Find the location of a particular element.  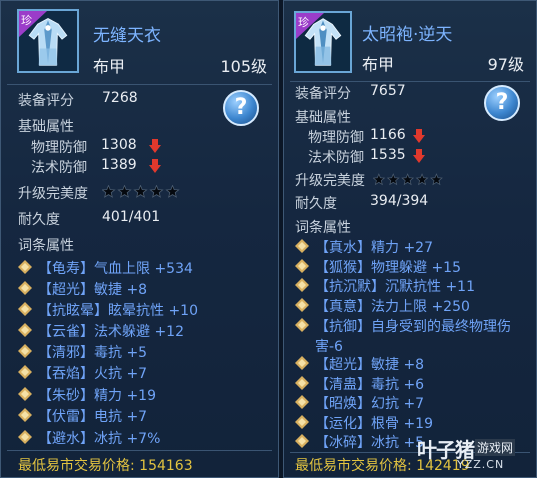

item-level: 97级 is located at coordinates (505, 64).